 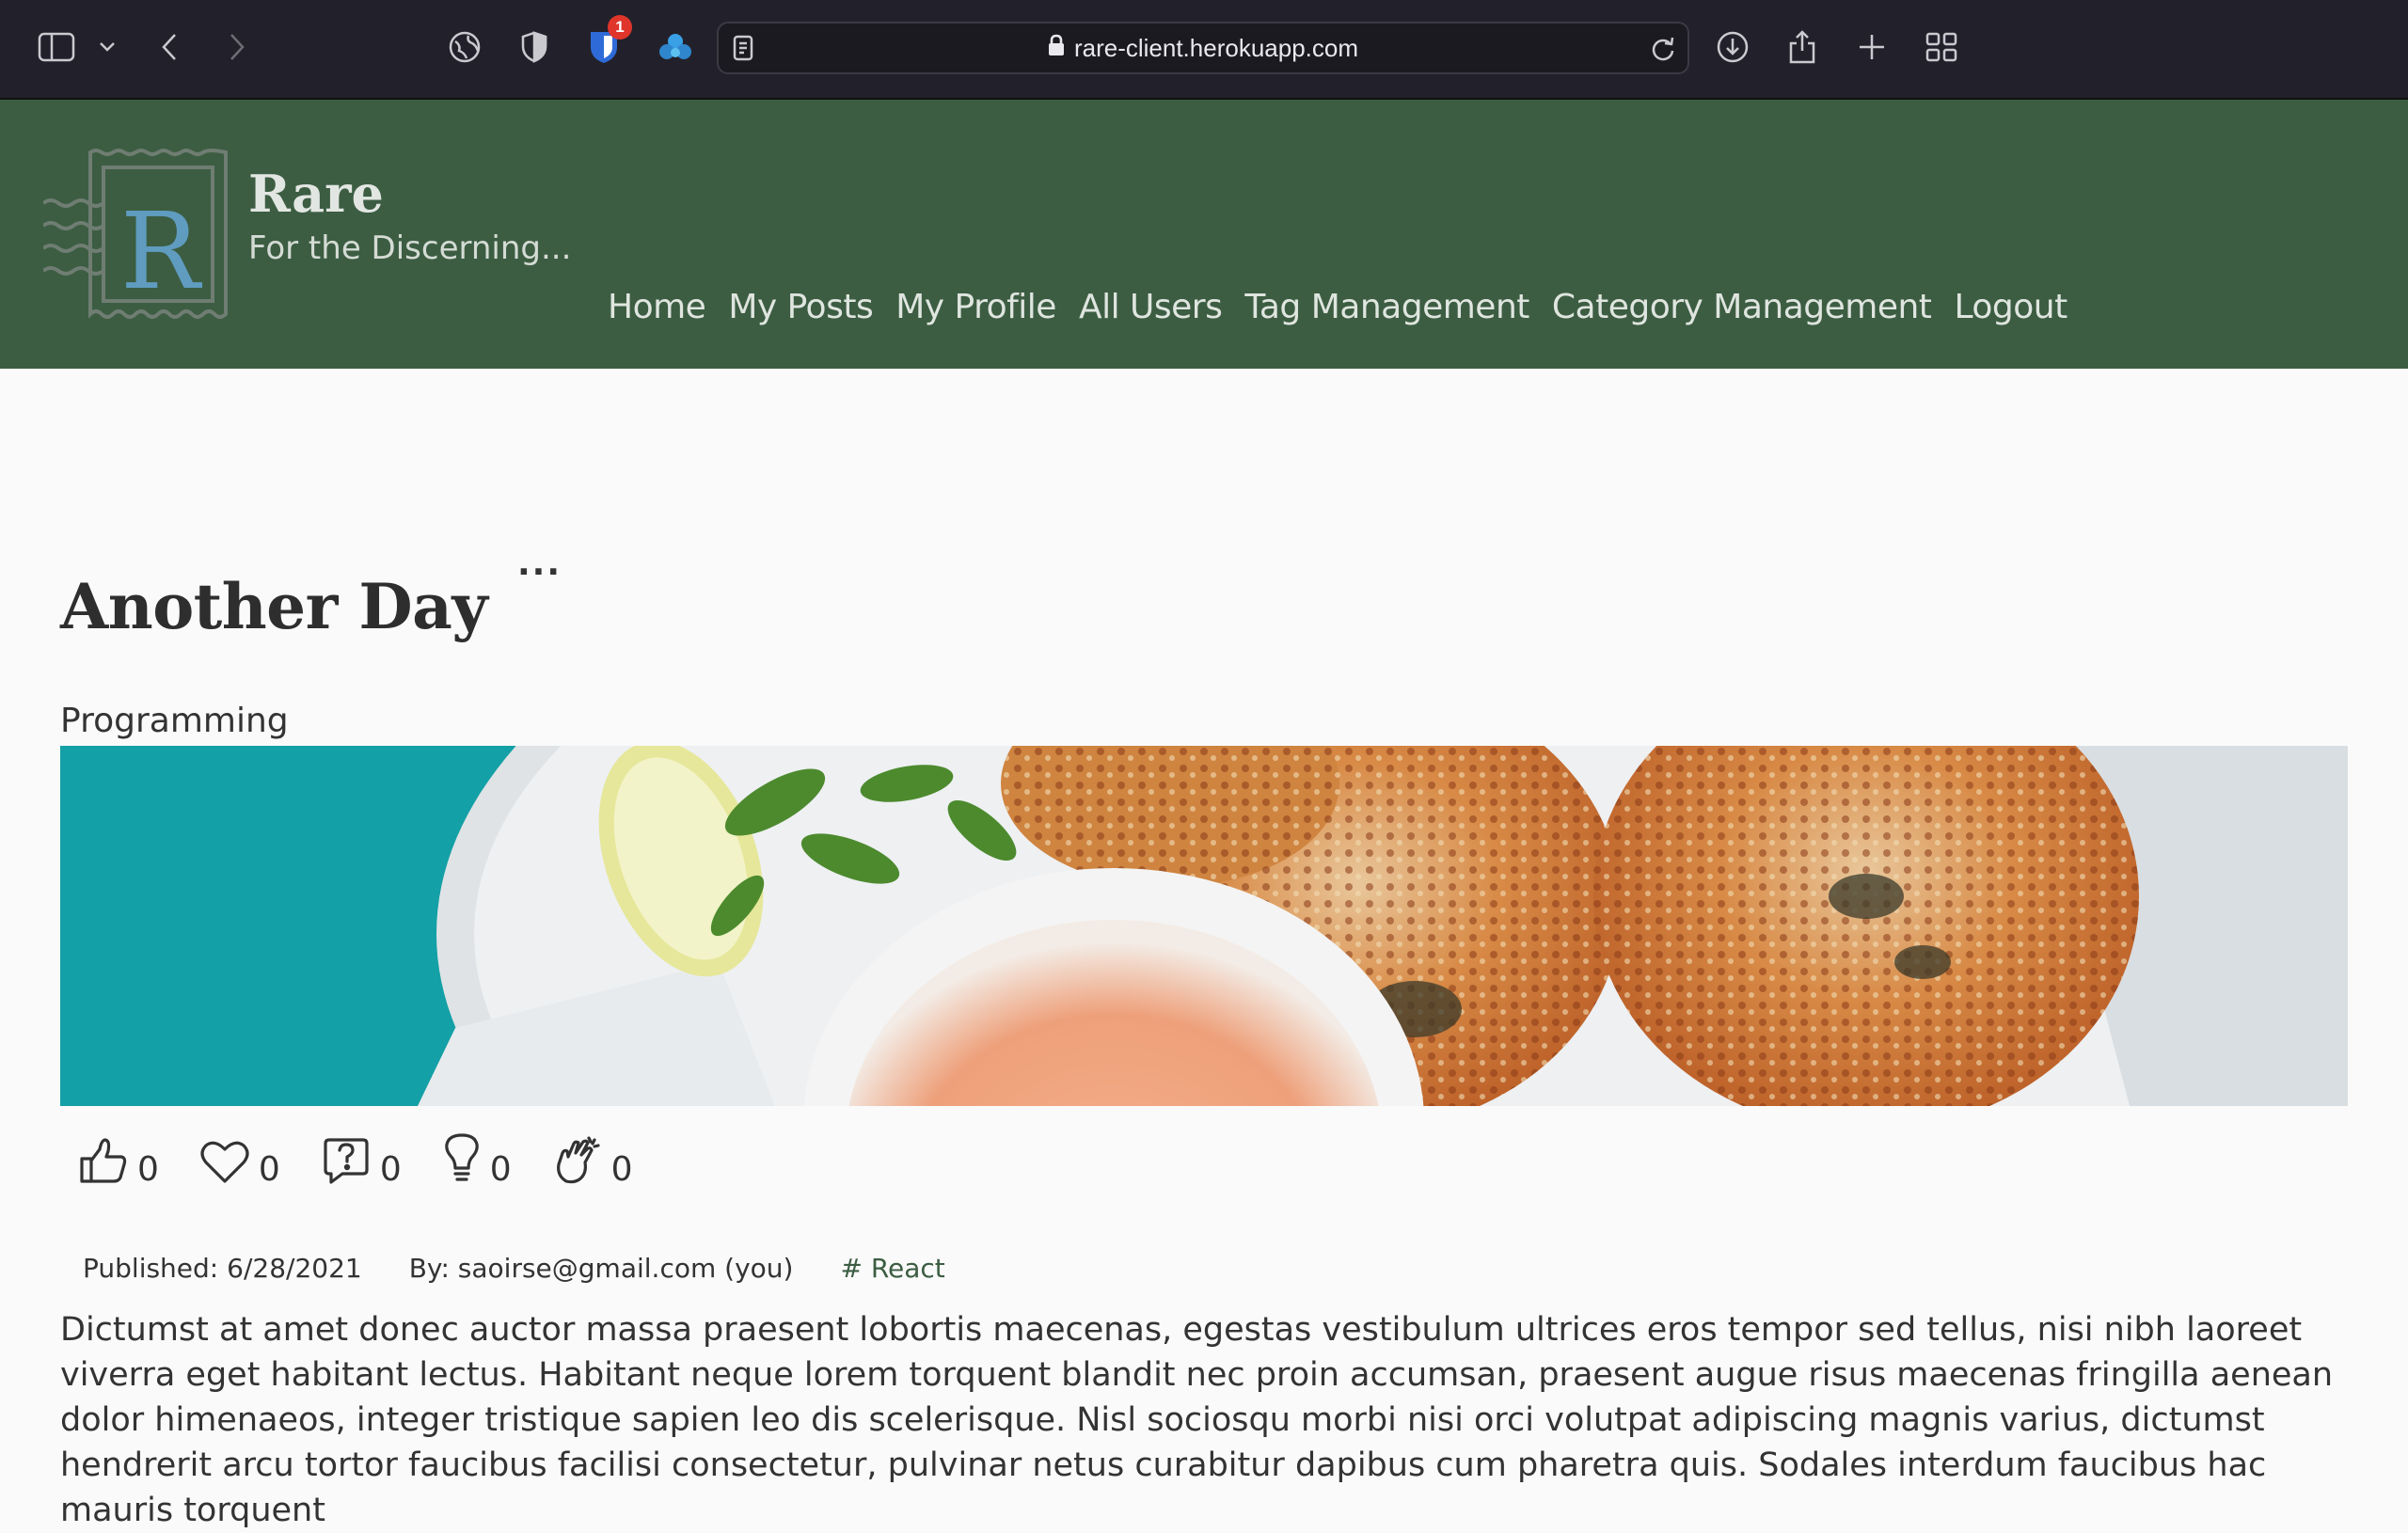 What do you see at coordinates (1732, 47) in the screenshot?
I see `download-icon` at bounding box center [1732, 47].